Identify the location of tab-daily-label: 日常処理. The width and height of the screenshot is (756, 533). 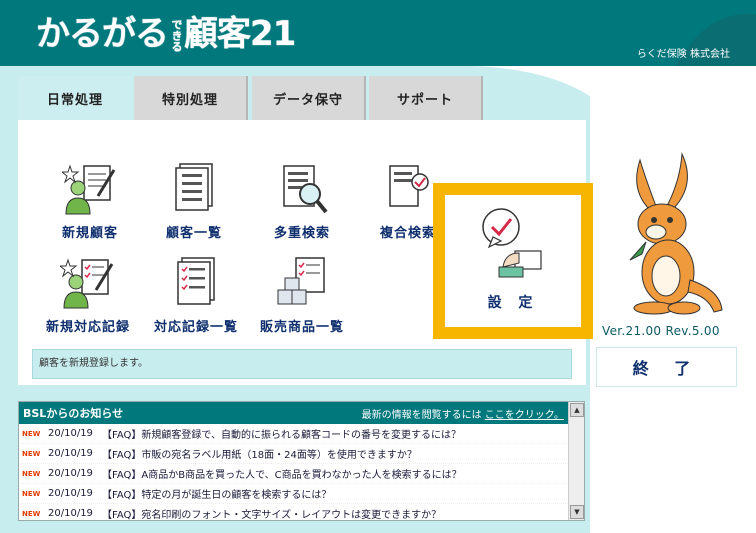
(74, 100).